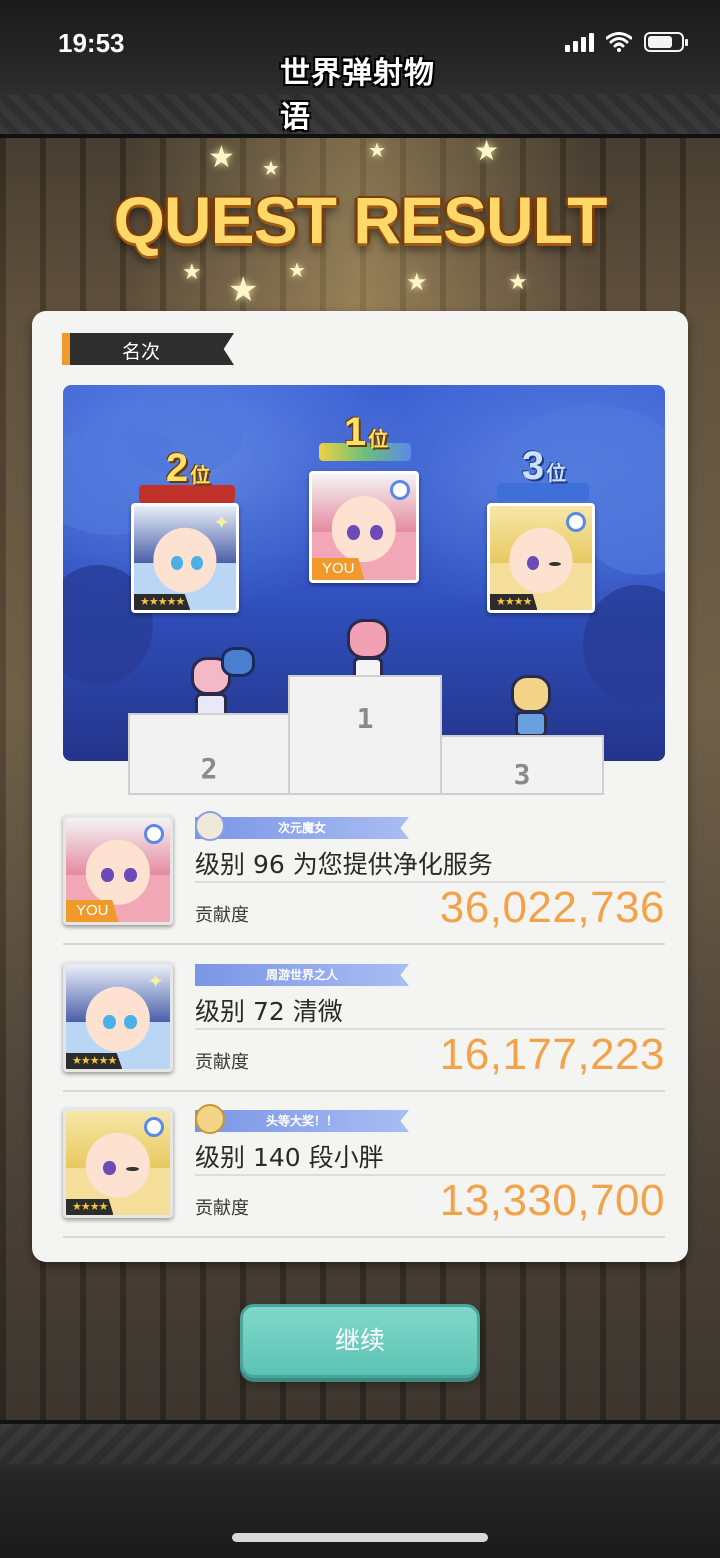 The width and height of the screenshot is (720, 1558). What do you see at coordinates (360, 1537) in the screenshot?
I see `home-indicator` at bounding box center [360, 1537].